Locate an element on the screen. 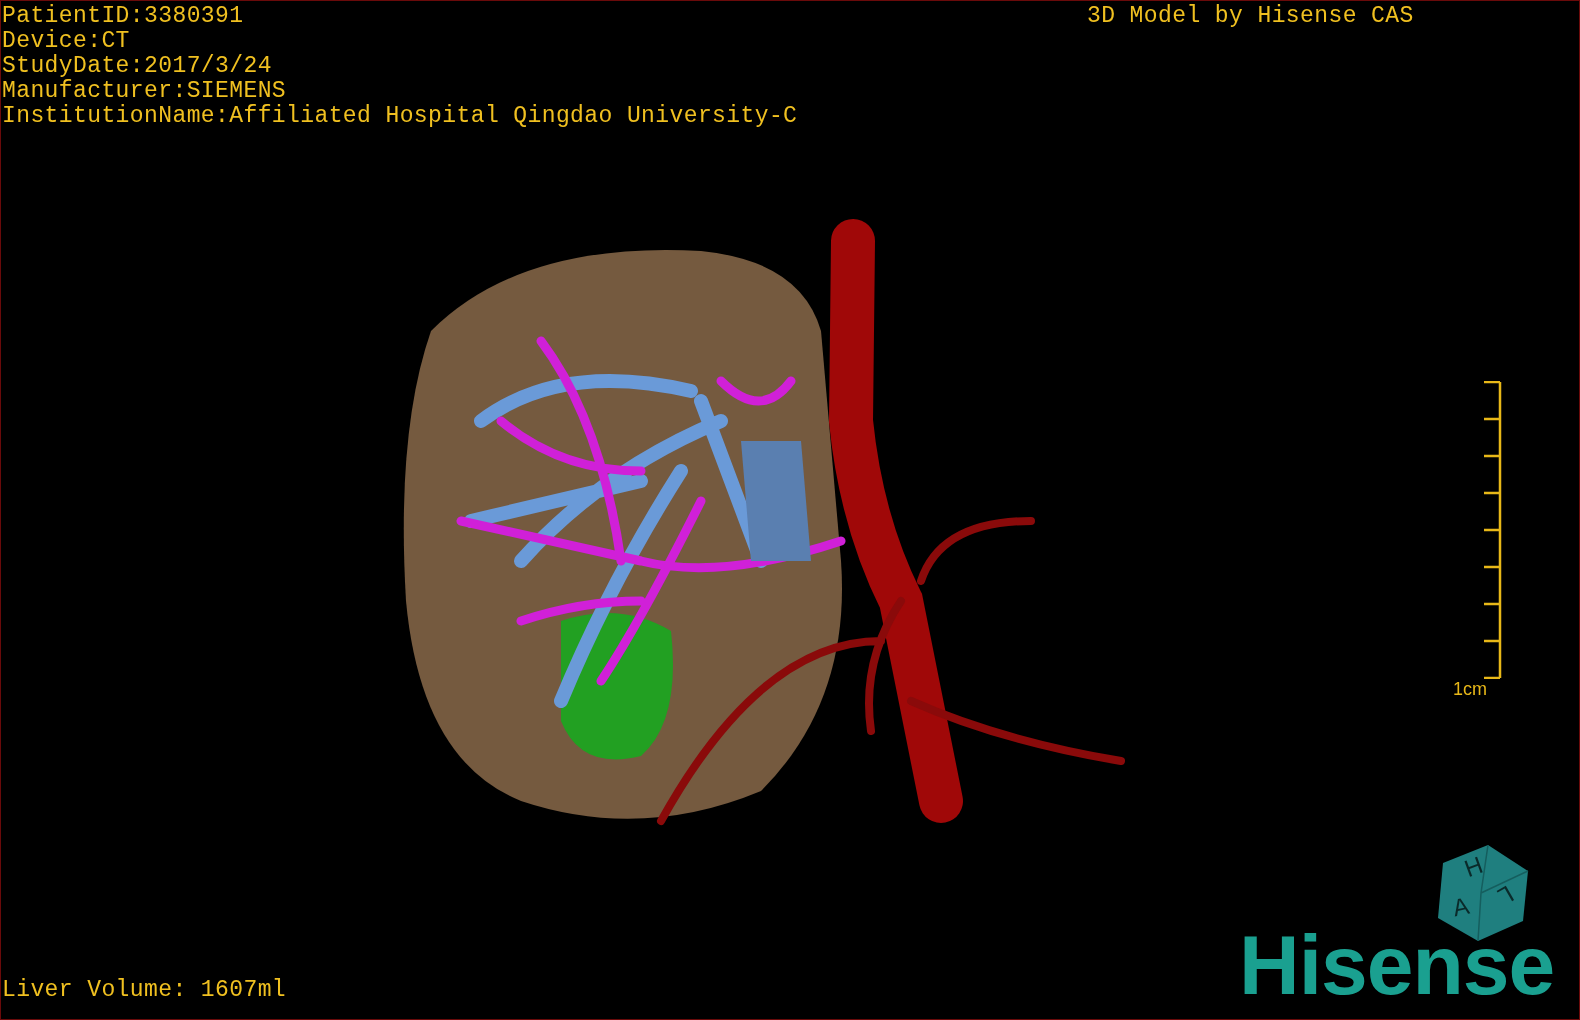 The height and width of the screenshot is (1020, 1580). cube-letter: A is located at coordinates (1461, 907).